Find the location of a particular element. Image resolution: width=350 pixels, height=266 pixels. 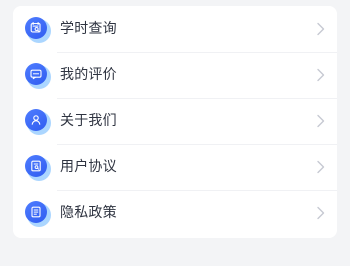

policy-icon is located at coordinates (36, 212).